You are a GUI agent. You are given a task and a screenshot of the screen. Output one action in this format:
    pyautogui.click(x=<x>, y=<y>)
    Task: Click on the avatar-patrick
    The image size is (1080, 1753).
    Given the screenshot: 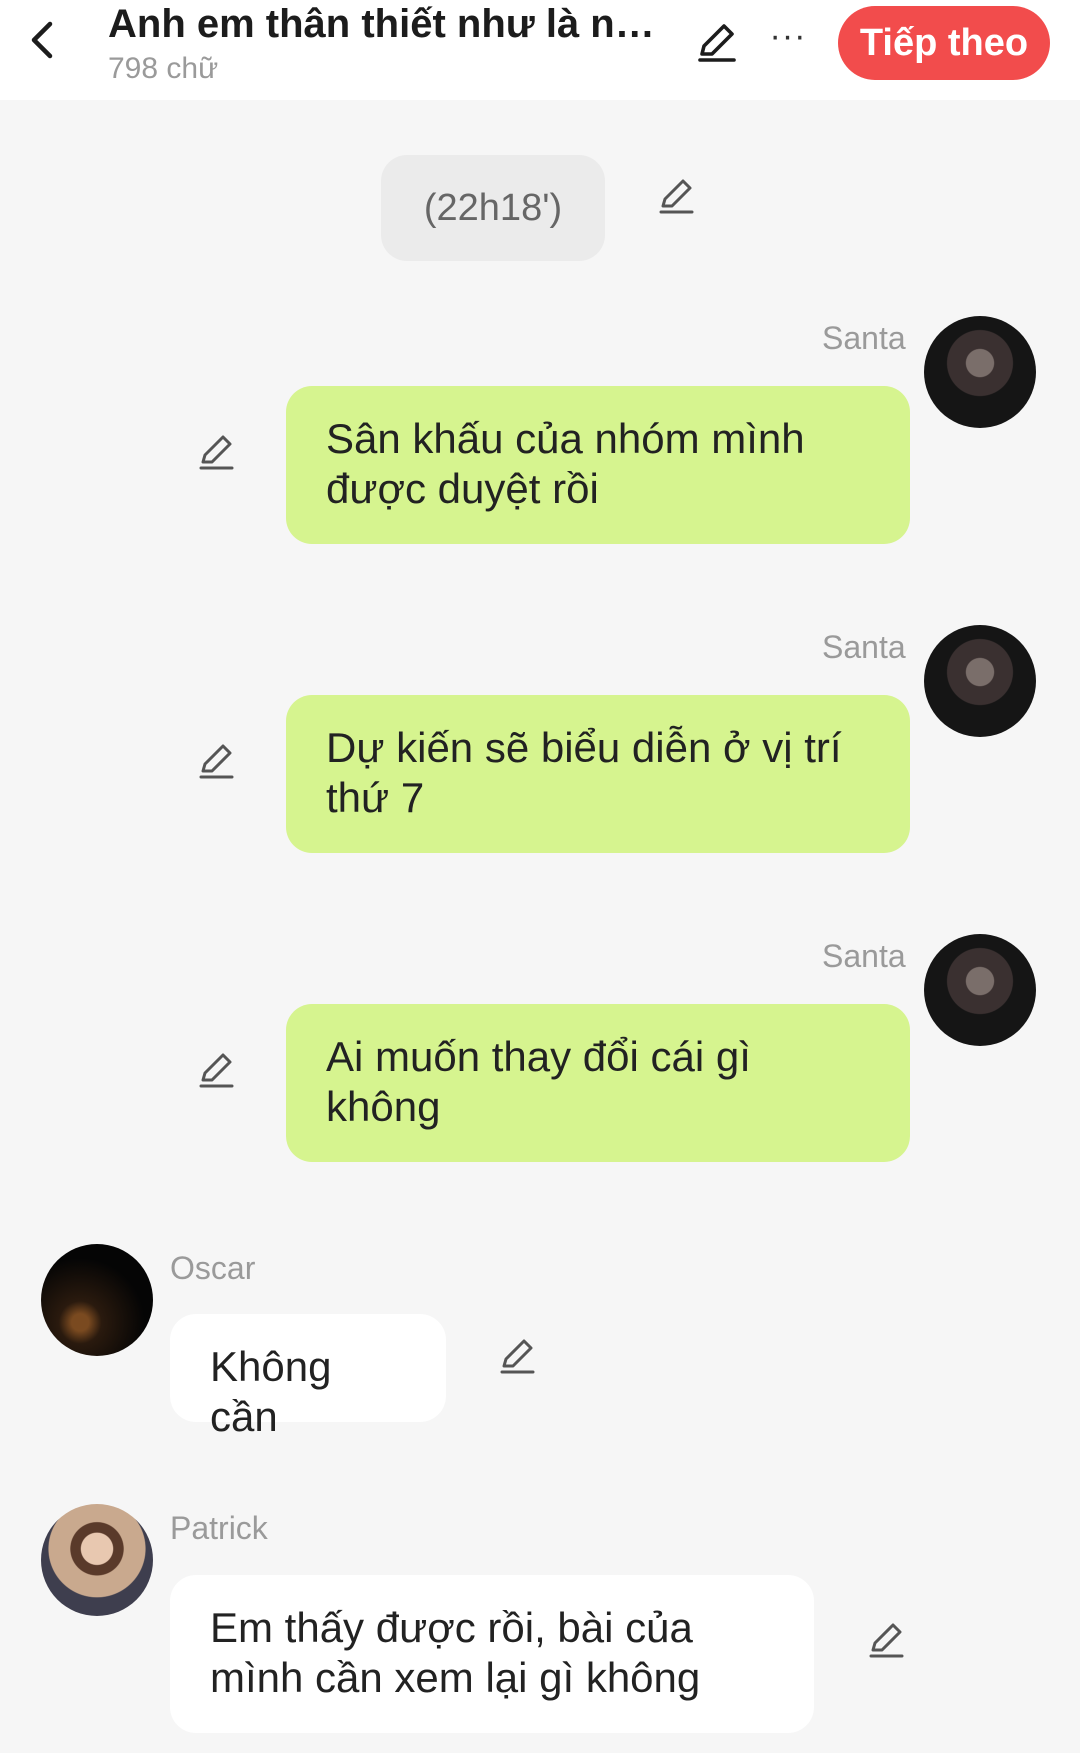 What is the action you would take?
    pyautogui.click(x=97, y=1560)
    